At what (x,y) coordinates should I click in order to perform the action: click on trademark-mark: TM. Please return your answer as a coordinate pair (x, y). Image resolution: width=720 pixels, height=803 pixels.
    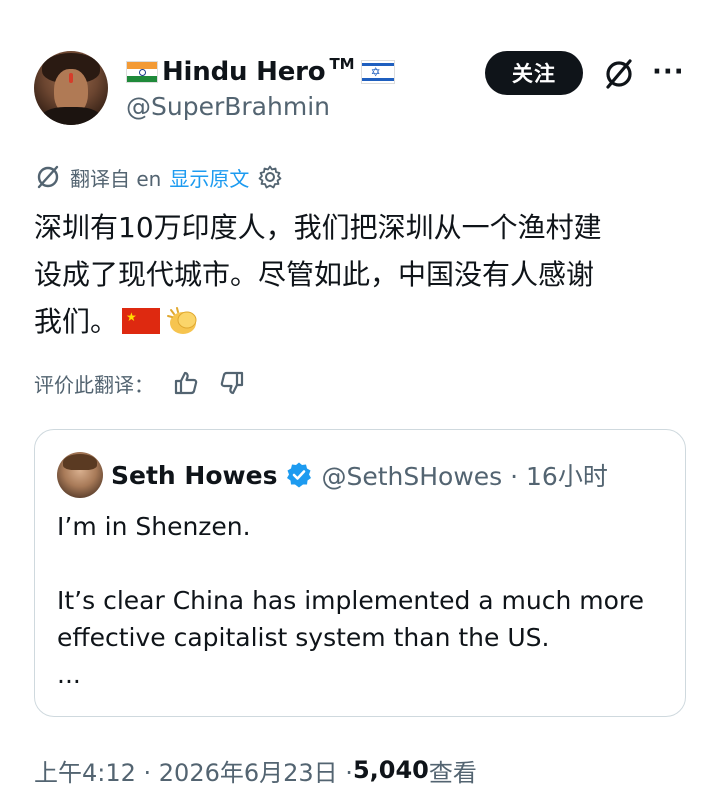
    Looking at the image, I should click on (342, 64).